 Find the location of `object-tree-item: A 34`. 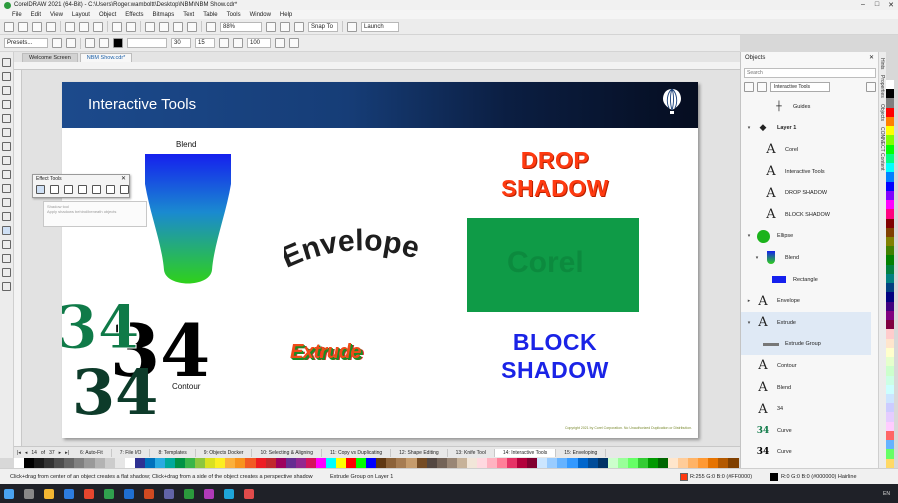

object-tree-item: A 34 is located at coordinates (806, 409).